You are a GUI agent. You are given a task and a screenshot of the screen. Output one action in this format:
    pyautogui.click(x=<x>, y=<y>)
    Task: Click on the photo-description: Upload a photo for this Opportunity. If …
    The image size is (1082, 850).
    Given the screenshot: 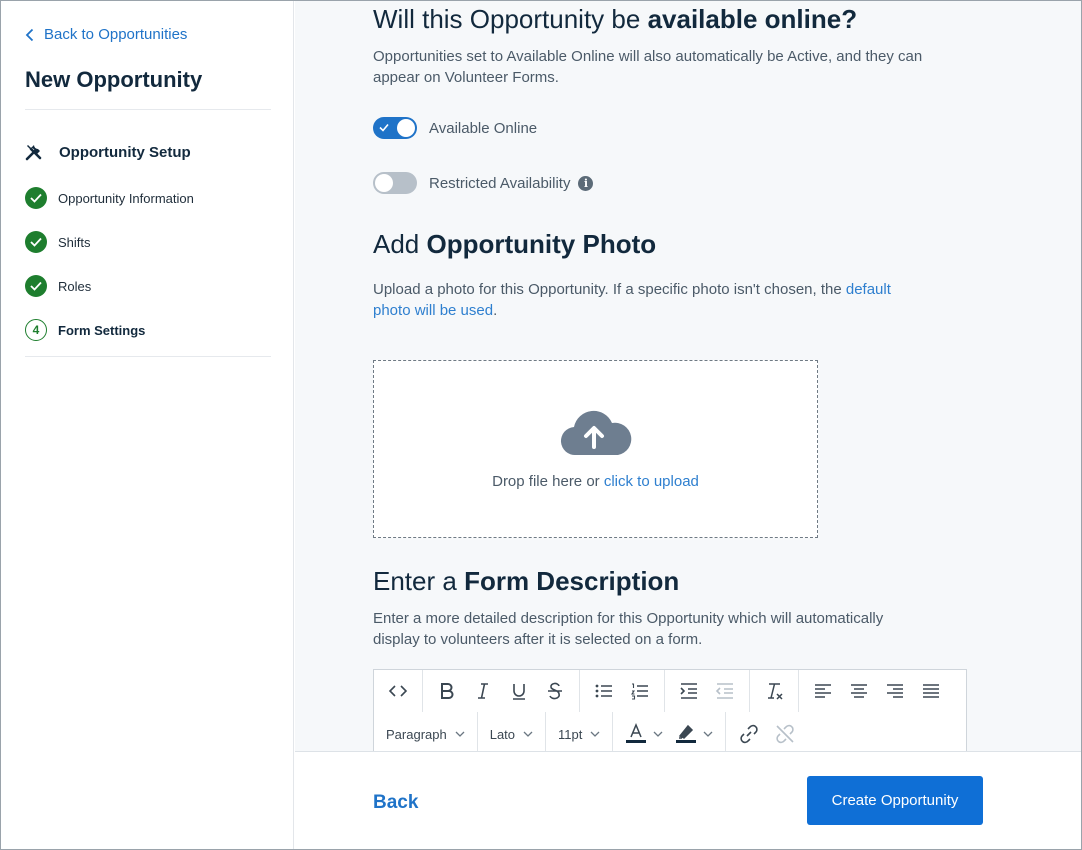 What is the action you would take?
    pyautogui.click(x=645, y=300)
    